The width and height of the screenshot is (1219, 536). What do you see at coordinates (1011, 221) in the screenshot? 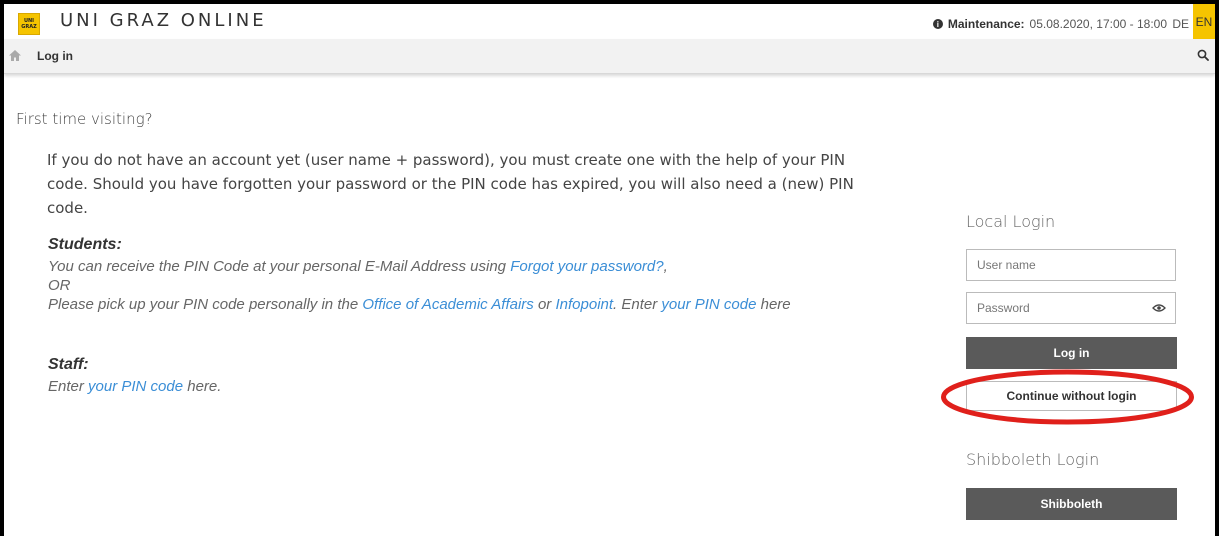
I see `local-login-heading: Local Login` at bounding box center [1011, 221].